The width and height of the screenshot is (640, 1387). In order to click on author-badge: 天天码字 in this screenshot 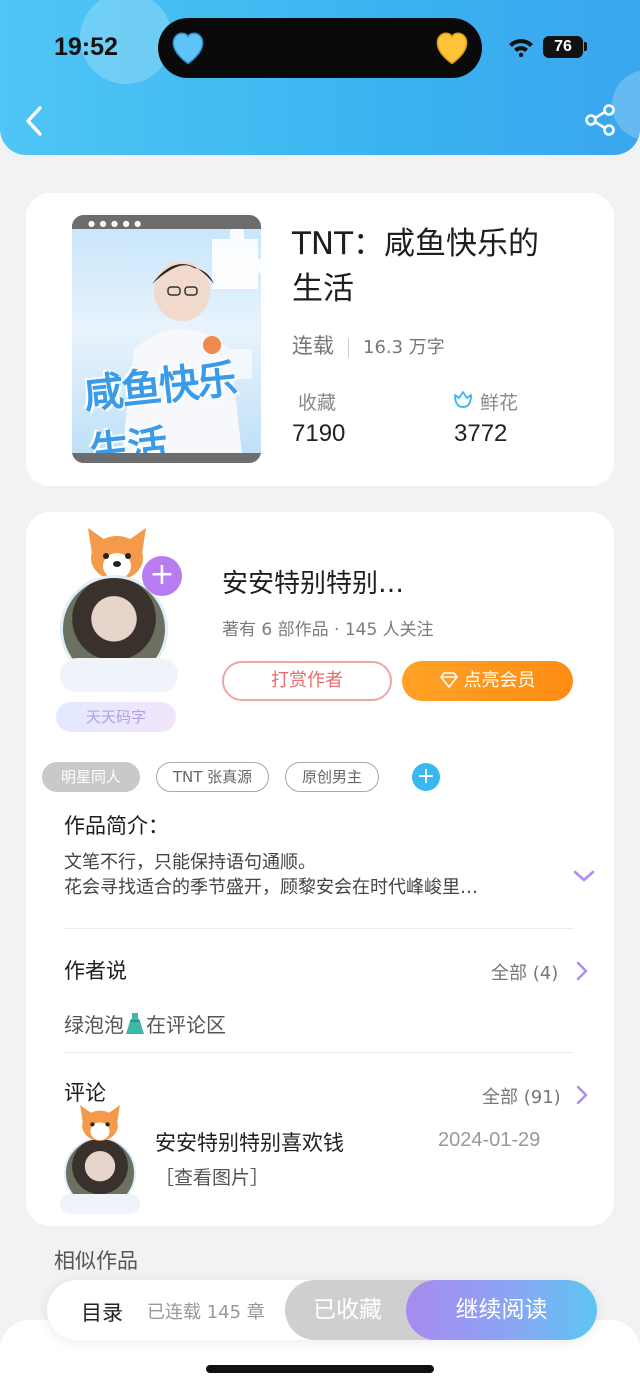, I will do `click(116, 717)`.